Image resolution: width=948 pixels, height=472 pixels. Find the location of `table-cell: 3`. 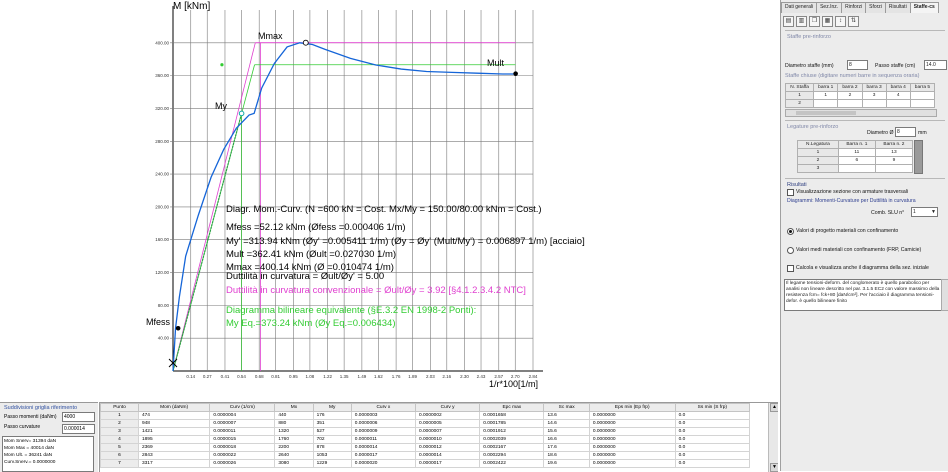

table-cell: 3 is located at coordinates (874, 95).